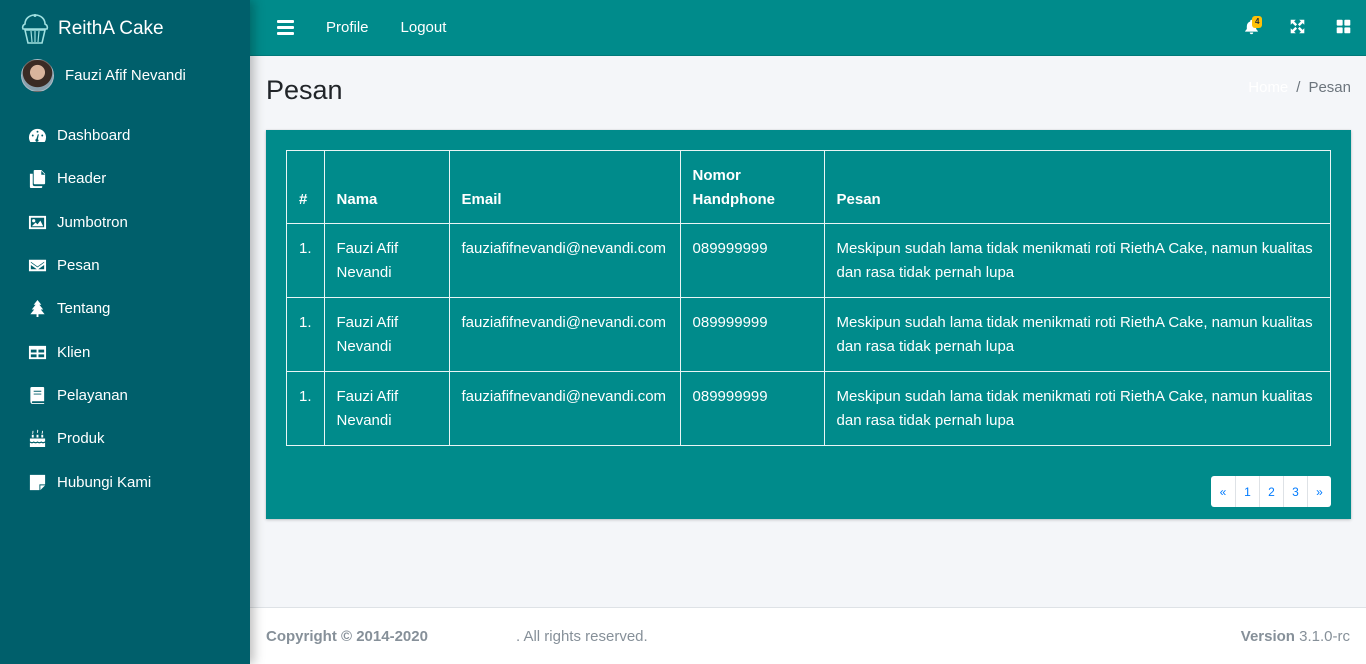  I want to click on control-sidebar-button, so click(1343, 28).